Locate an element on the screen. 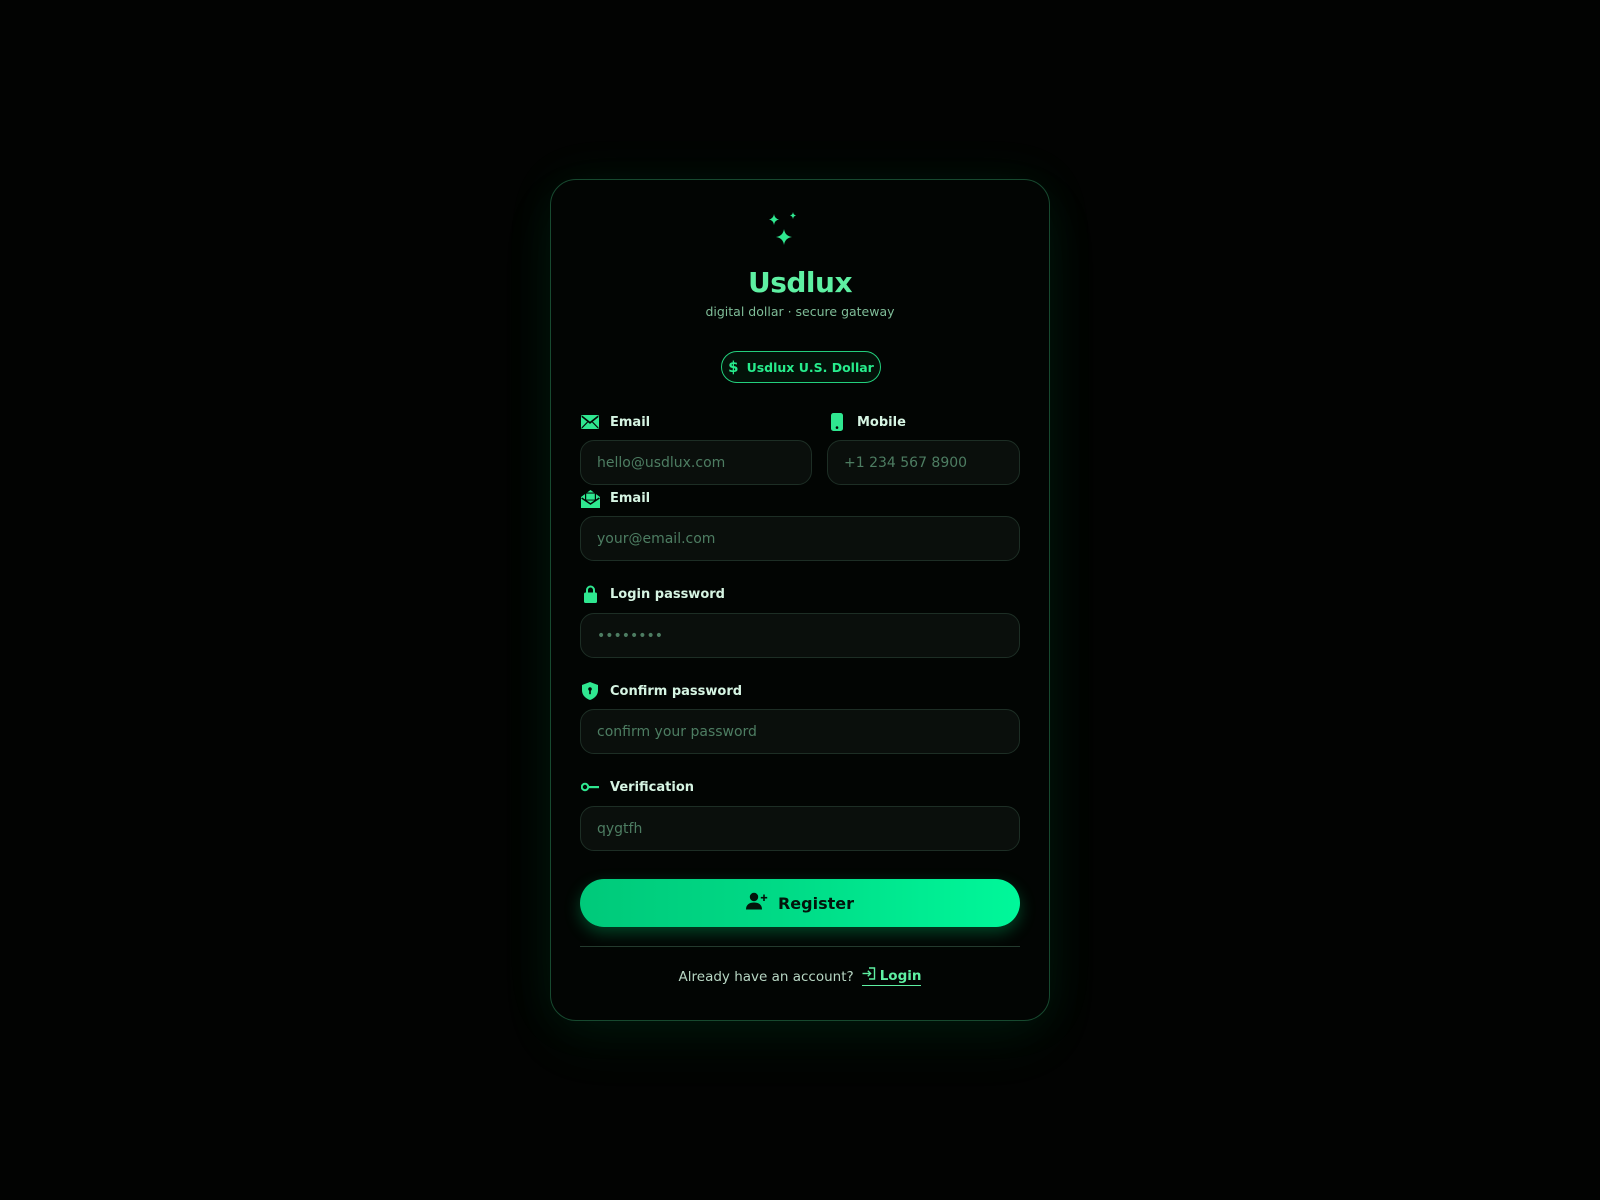 This screenshot has width=1600, height=1200. verification-label-text: Verification is located at coordinates (652, 787).